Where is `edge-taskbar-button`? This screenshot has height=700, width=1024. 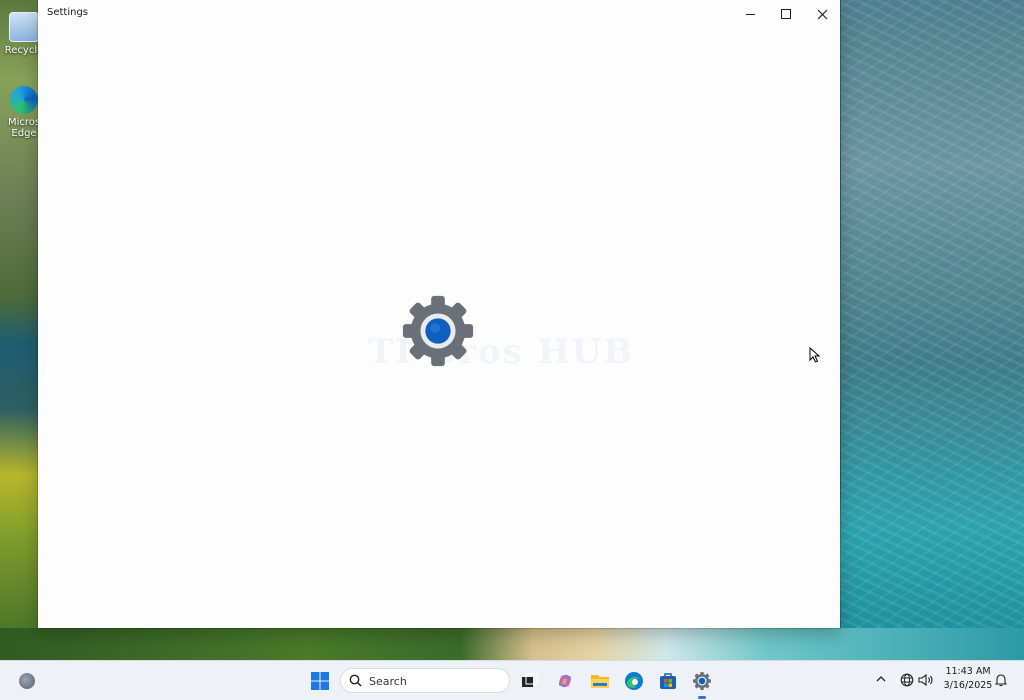 edge-taskbar-button is located at coordinates (634, 681).